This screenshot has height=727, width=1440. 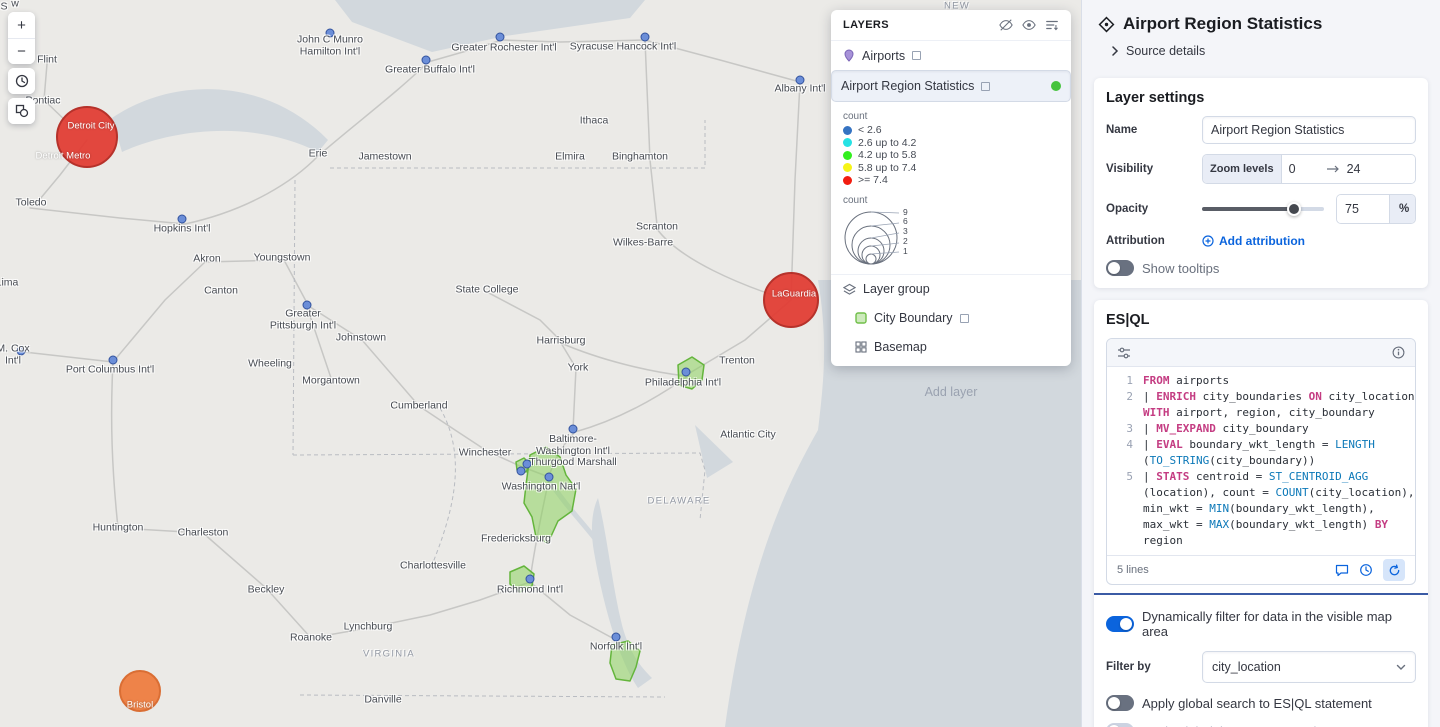 I want to click on dynamic-filter-toggle, so click(x=1120, y=624).